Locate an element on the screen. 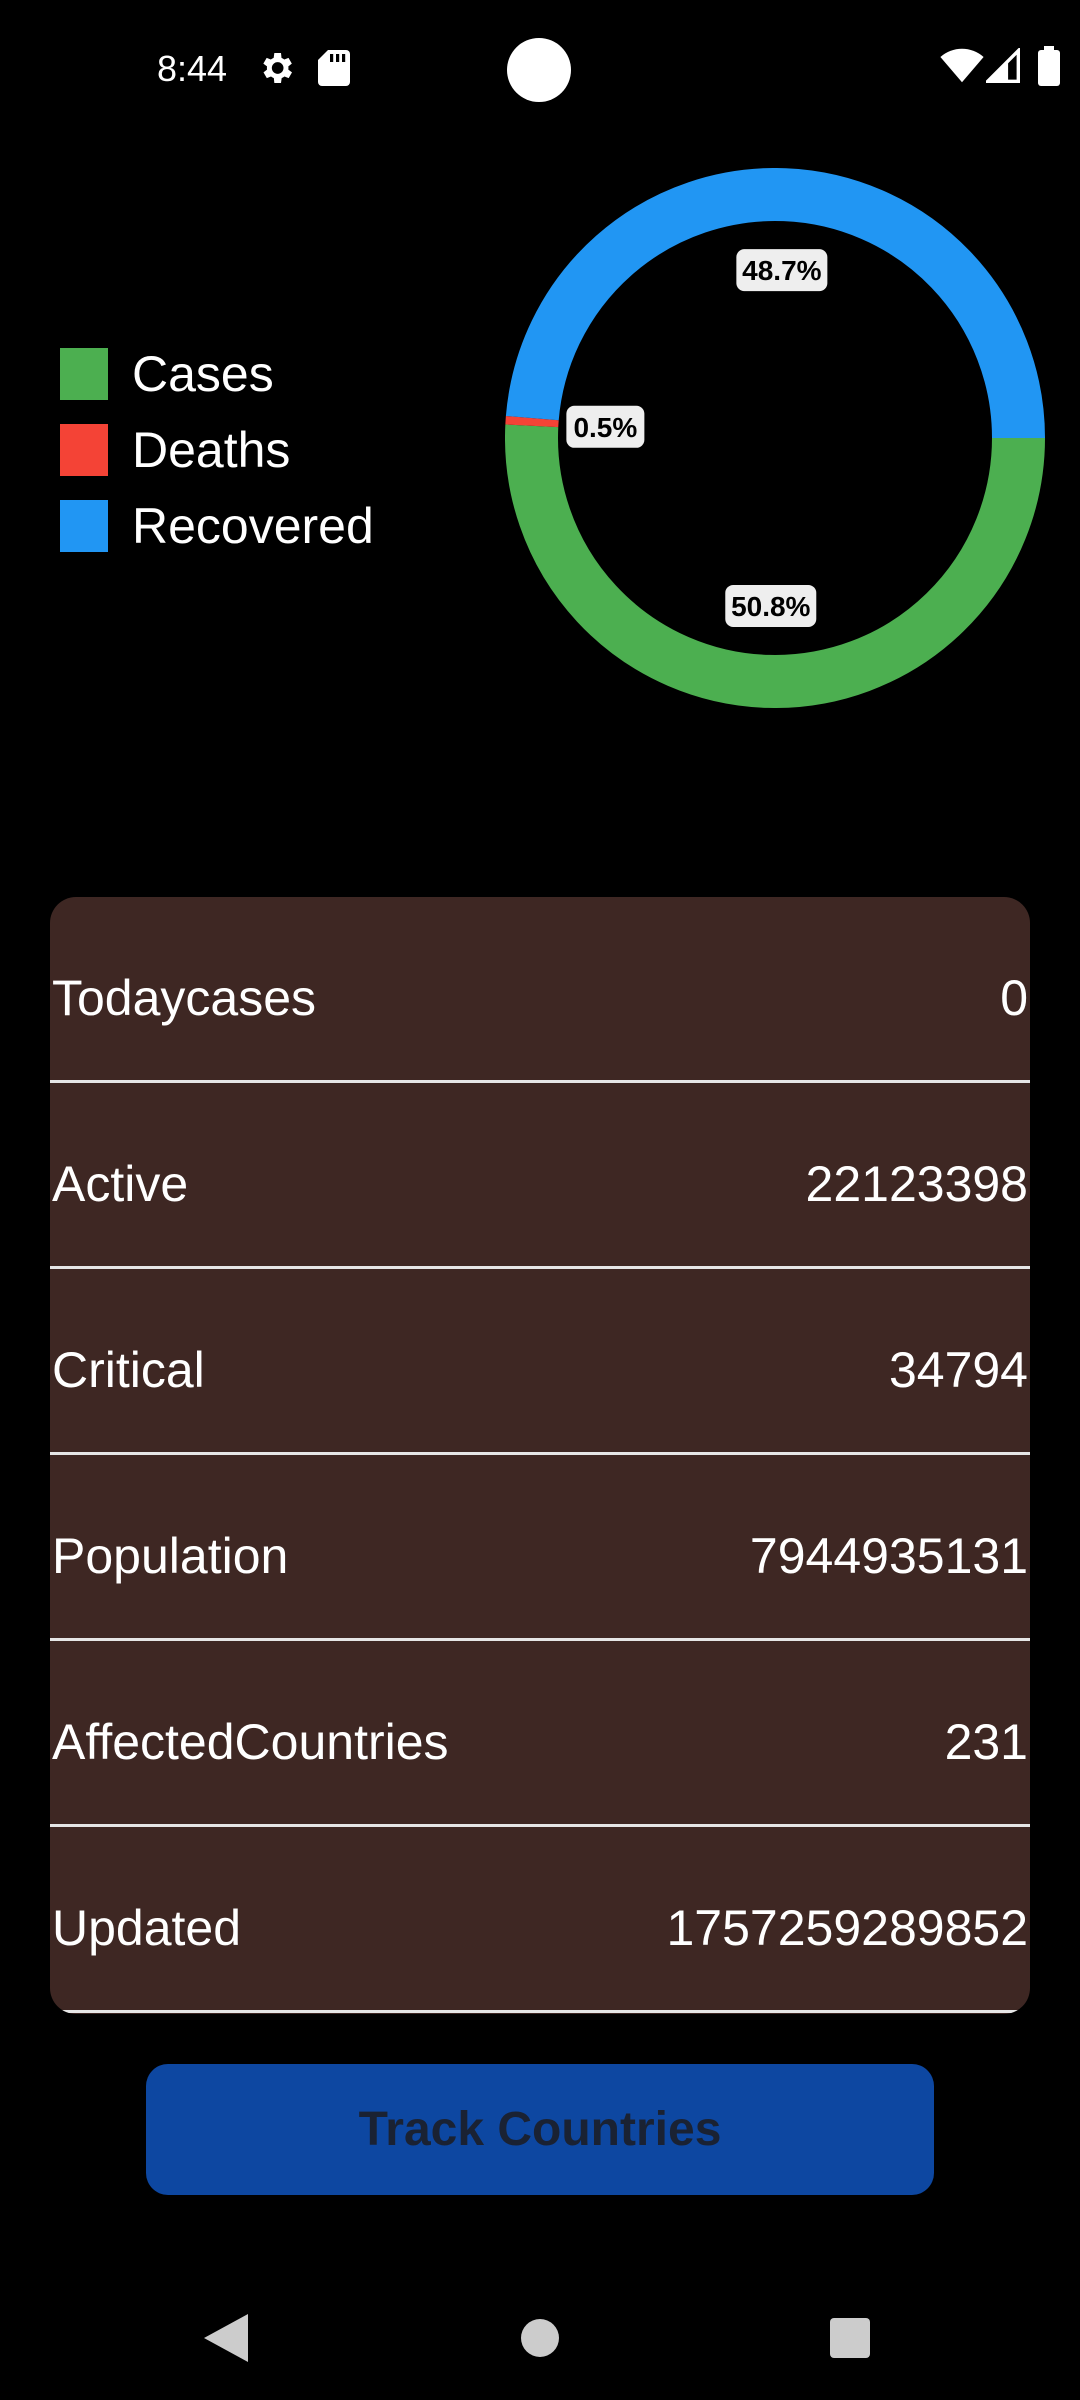 This screenshot has width=1080, height=2400. legend-item-recovered: Recovered is located at coordinates (217, 526).